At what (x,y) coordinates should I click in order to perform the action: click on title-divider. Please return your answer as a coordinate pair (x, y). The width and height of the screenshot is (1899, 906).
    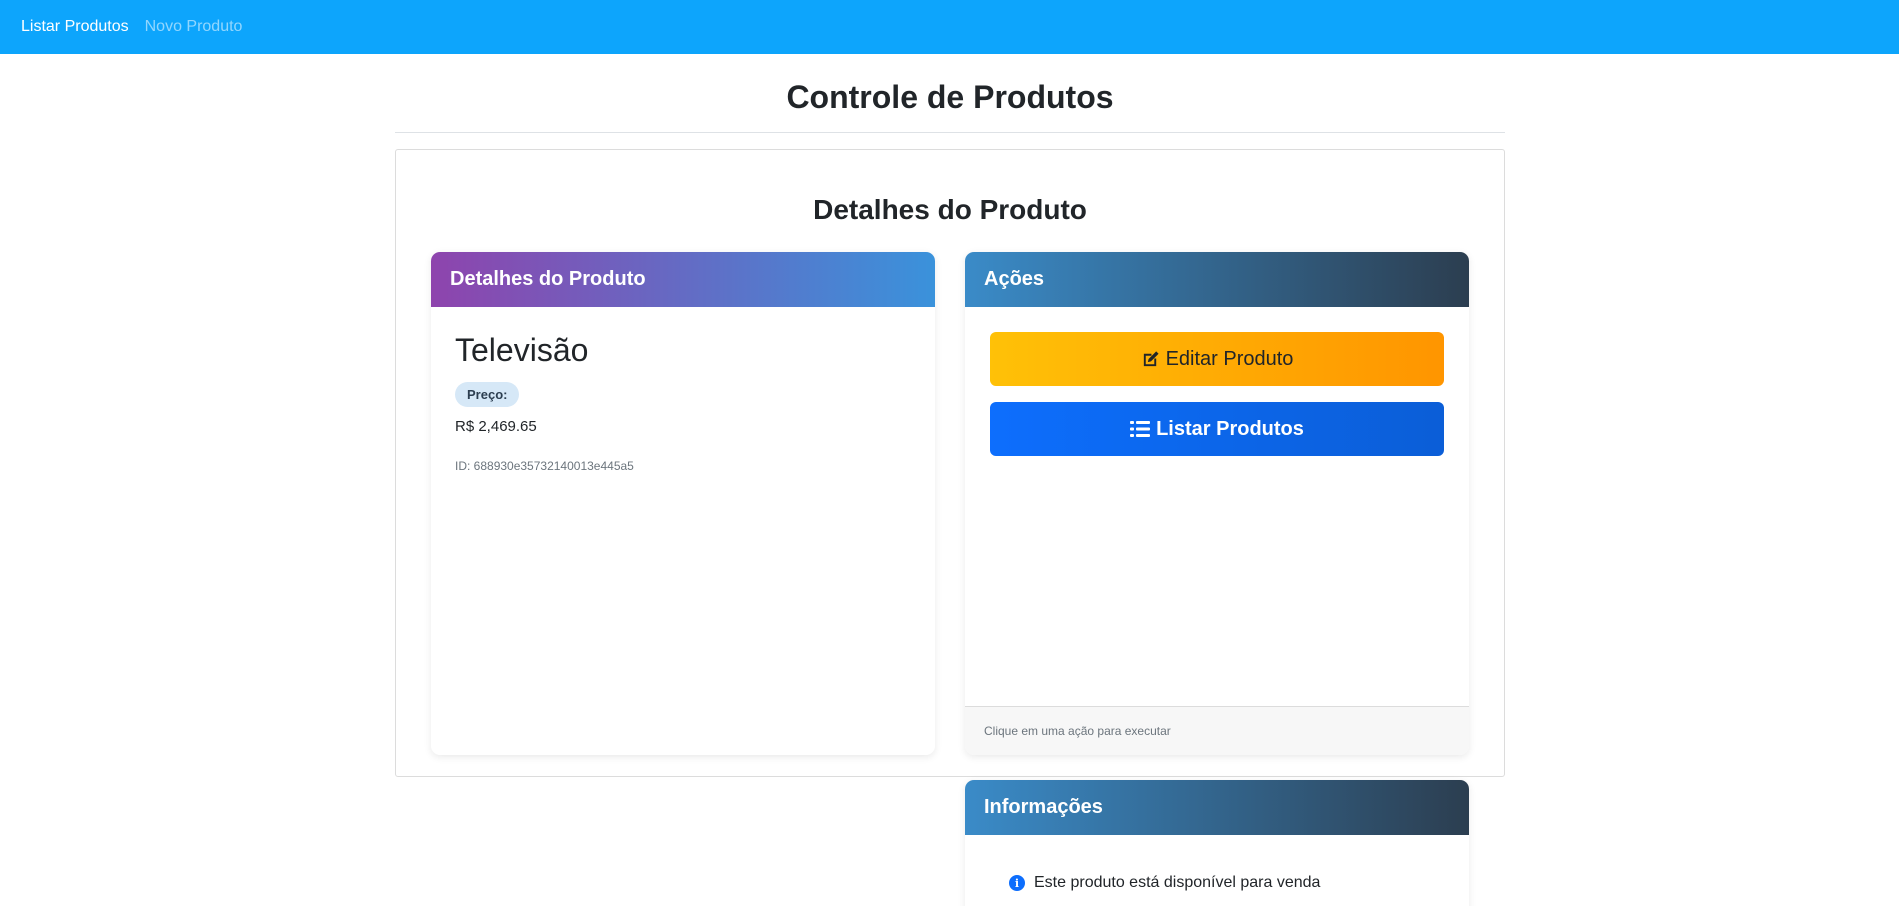
    Looking at the image, I should click on (950, 132).